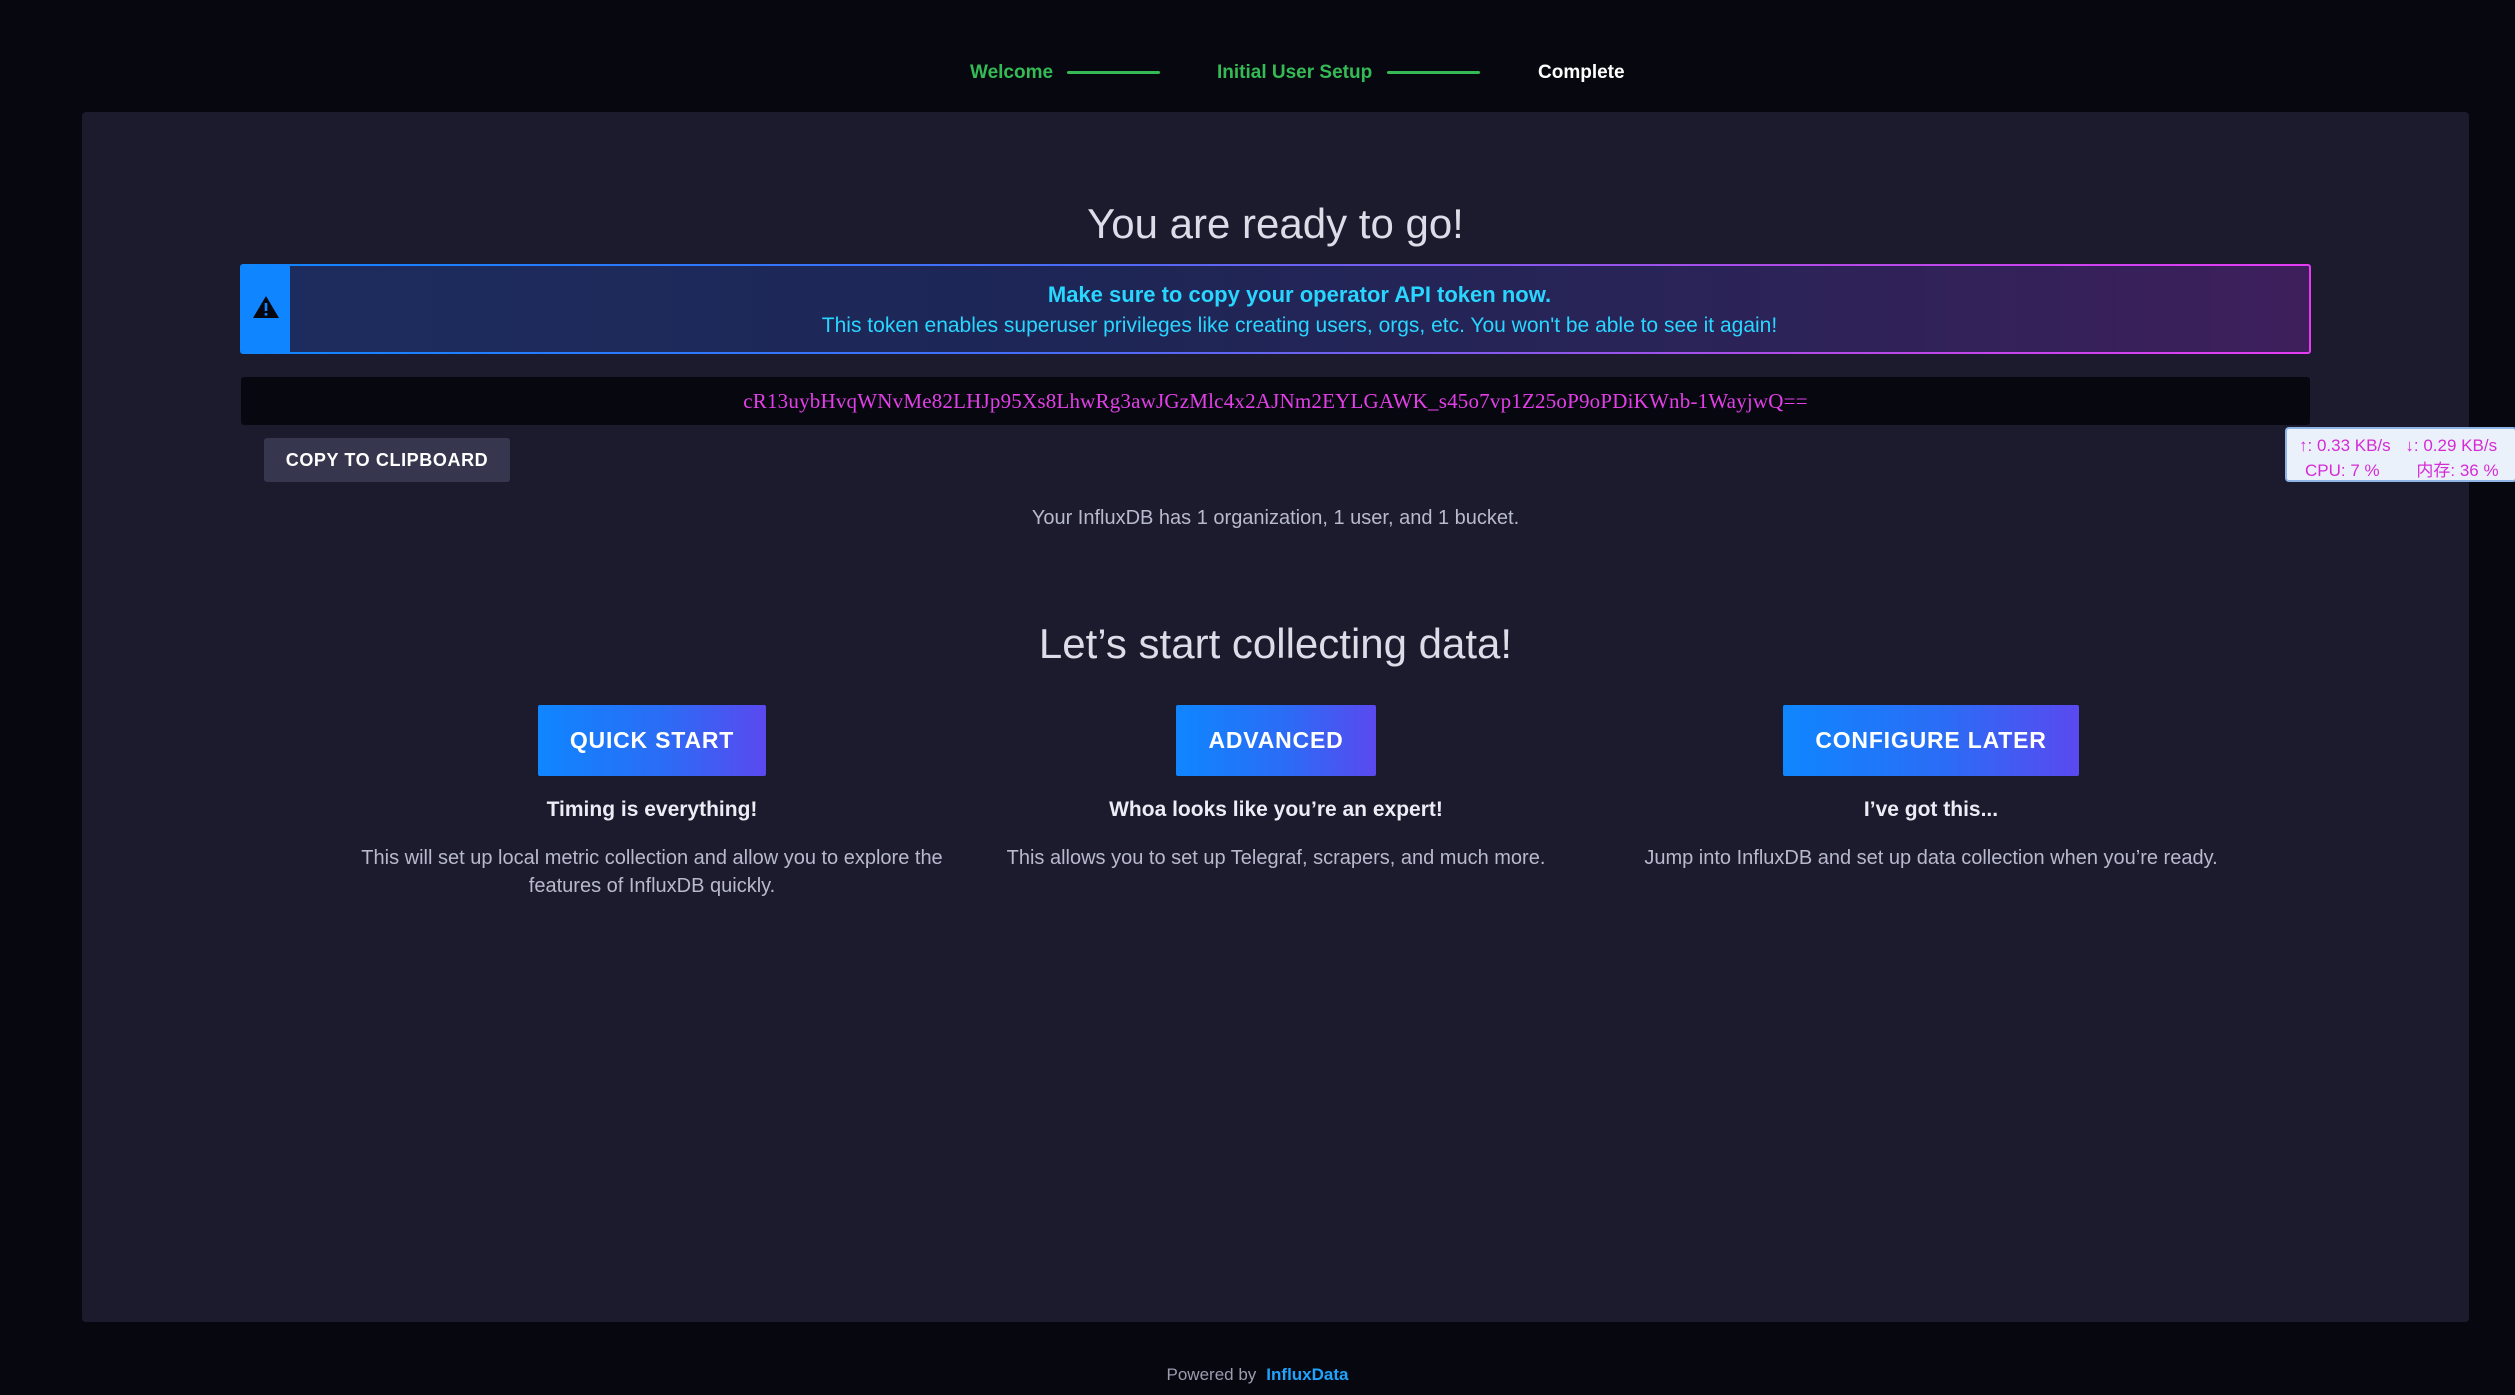 This screenshot has height=1395, width=2515. Describe the element at coordinates (2407, 470) in the screenshot. I see `netmon-usage-row: CPU: 7 % 内存: 36 %` at that location.